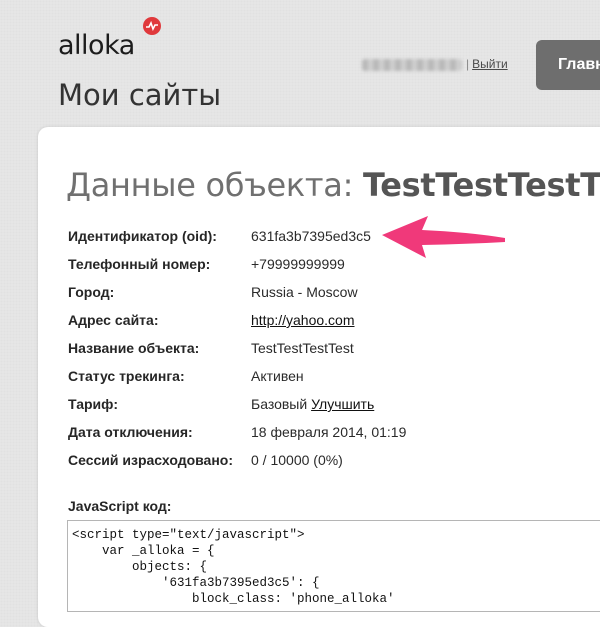 The image size is (600, 627). Describe the element at coordinates (96, 45) in the screenshot. I see `logo-text: alloka` at that location.